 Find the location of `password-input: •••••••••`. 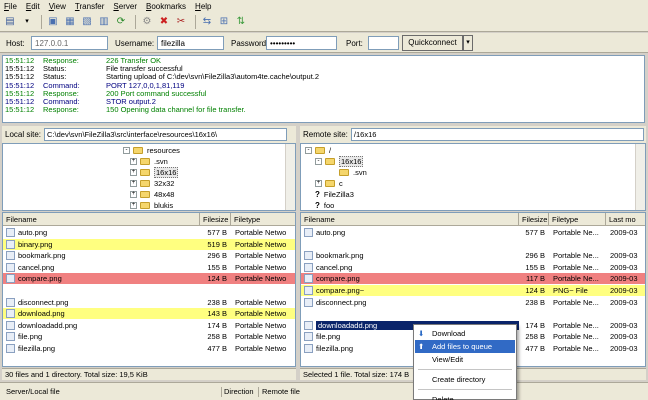

password-input: ••••••••• is located at coordinates (301, 43).